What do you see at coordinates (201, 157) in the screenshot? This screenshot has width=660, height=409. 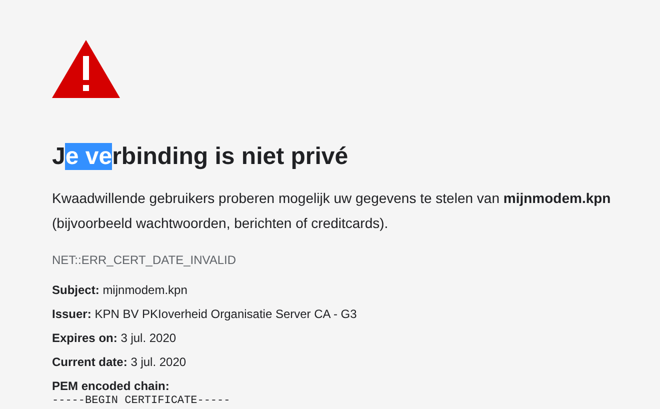 I see `page-heading: Je verbinding is niet privé` at bounding box center [201, 157].